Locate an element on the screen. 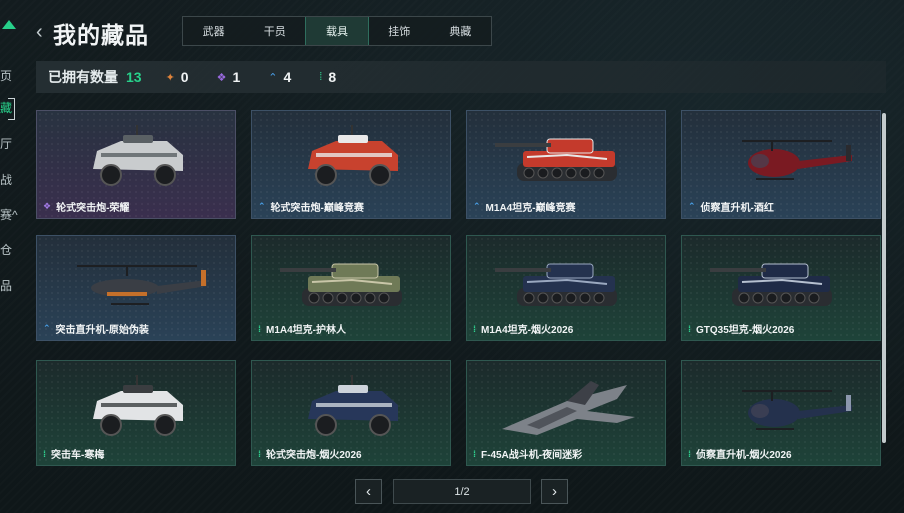 Image resolution: width=904 pixels, height=513 pixels. collection-card: ⁞ GTQ35坦克-烟火2026 is located at coordinates (781, 288).